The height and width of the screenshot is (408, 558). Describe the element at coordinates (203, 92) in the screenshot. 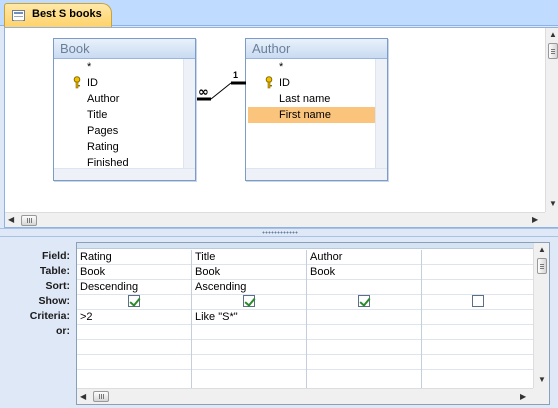

I see `many-side-label: ∞` at that location.